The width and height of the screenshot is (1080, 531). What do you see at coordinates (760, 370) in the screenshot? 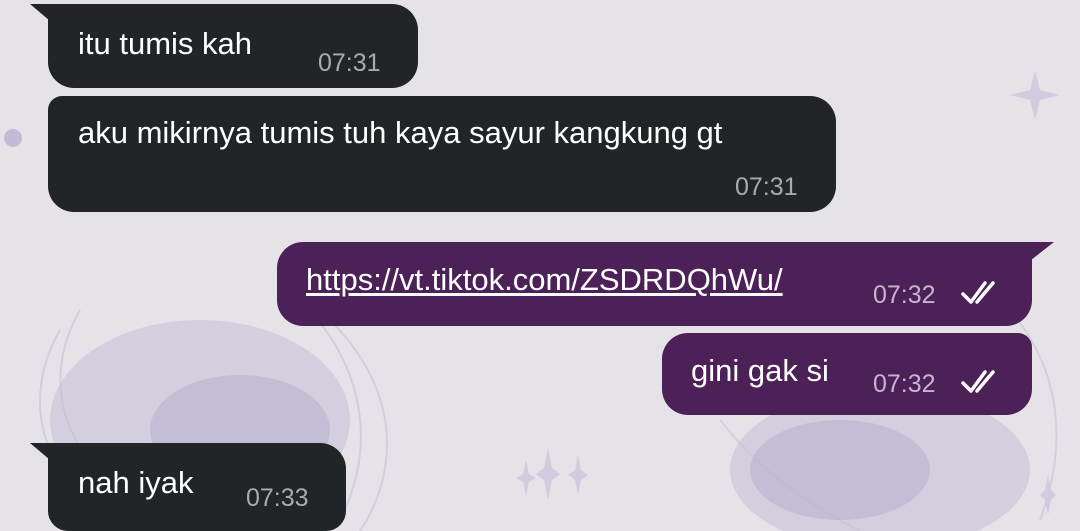
I see `message-text: gini gak si` at bounding box center [760, 370].